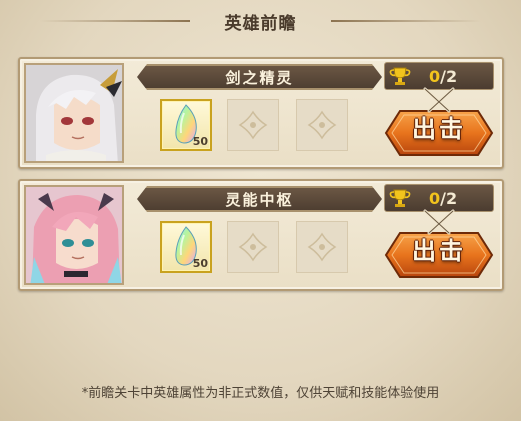 The image size is (521, 421). I want to click on hero-name: 剑之精灵, so click(259, 77).